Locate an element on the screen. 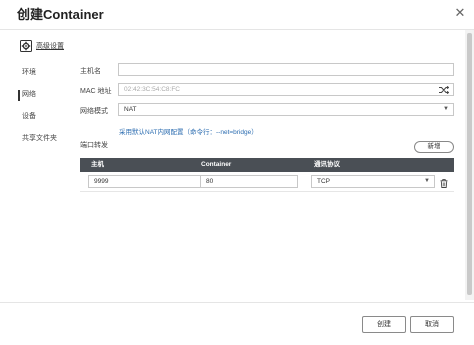  cancel-button: 取消 is located at coordinates (432, 324).